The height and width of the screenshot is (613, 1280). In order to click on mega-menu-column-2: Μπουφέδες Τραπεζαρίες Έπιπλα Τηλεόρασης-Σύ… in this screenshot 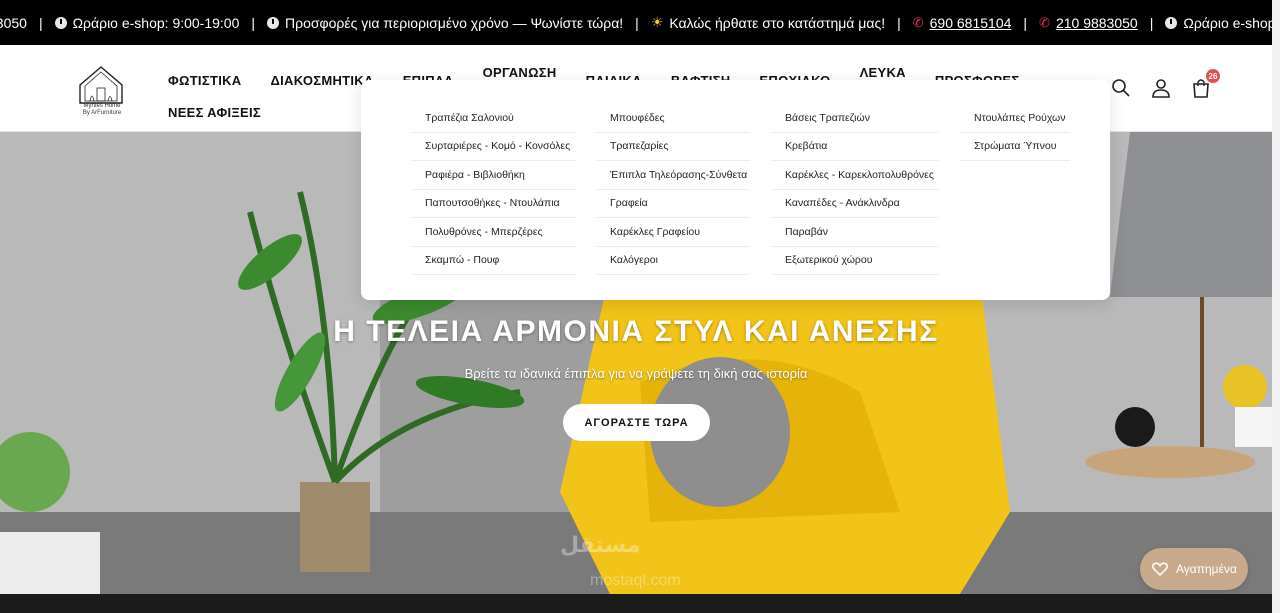, I will do `click(673, 189)`.